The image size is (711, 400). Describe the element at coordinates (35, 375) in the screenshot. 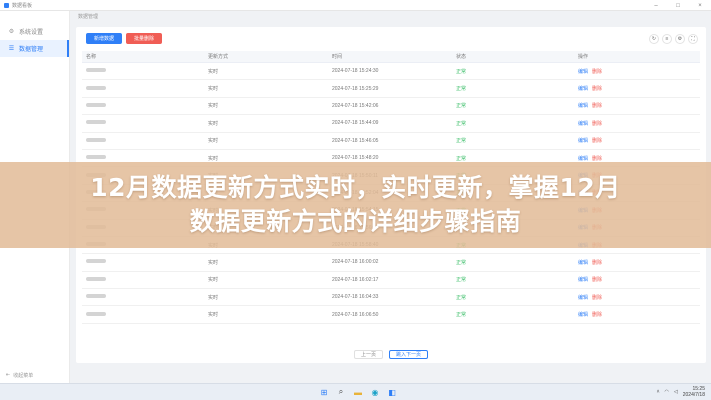

I see `collapse-menu-button: ⇤ 收起菜单` at that location.